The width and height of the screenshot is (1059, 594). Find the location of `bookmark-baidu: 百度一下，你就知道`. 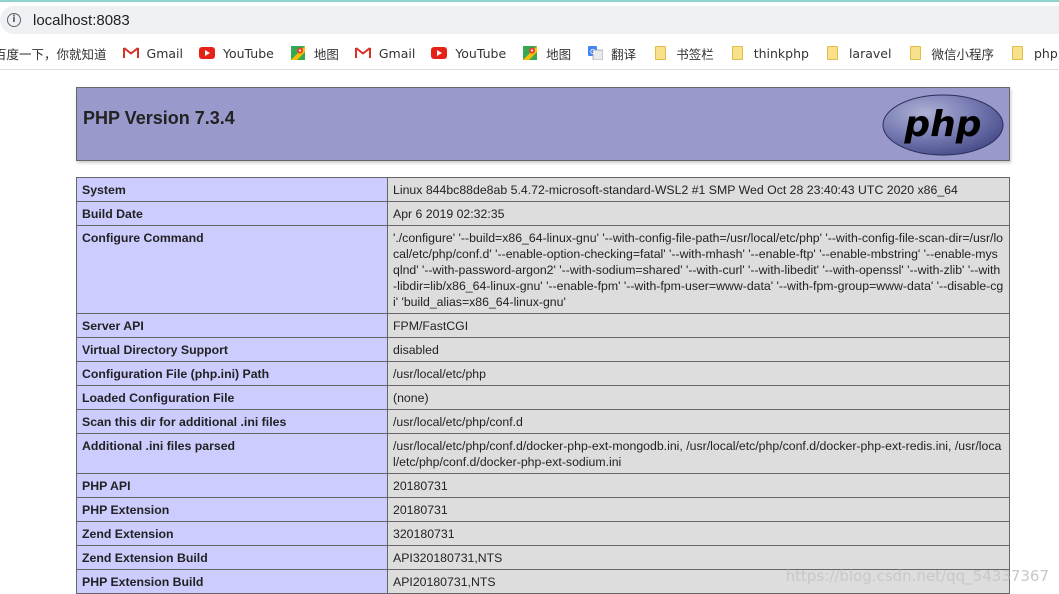

bookmark-baidu: 百度一下，你就知道 is located at coordinates (57, 53).